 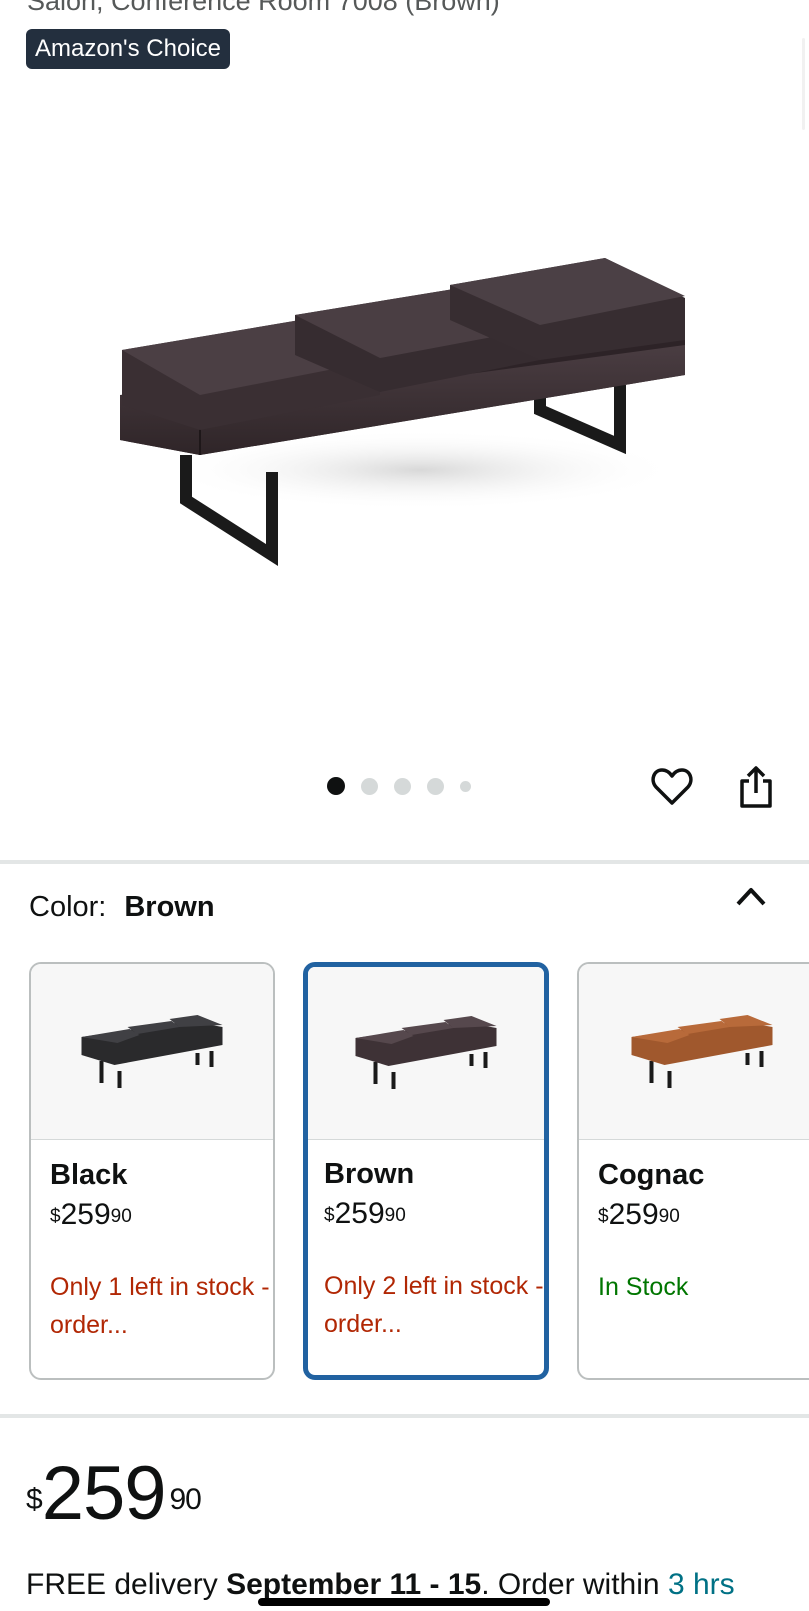 I want to click on stock-status: In Stock, so click(x=643, y=1287).